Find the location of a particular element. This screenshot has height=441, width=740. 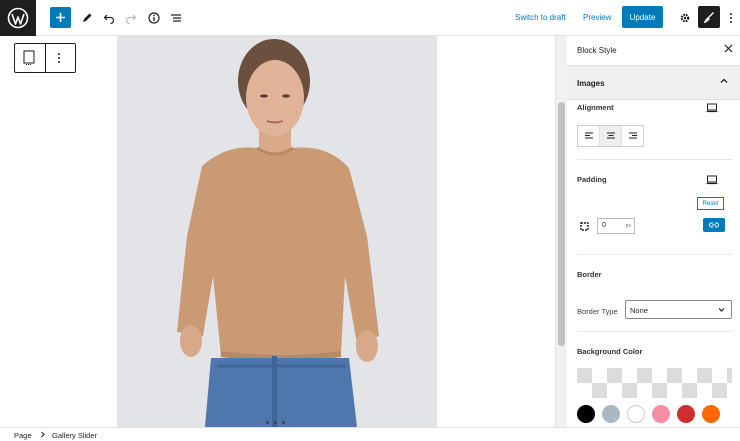

swatch-red is located at coordinates (686, 414).